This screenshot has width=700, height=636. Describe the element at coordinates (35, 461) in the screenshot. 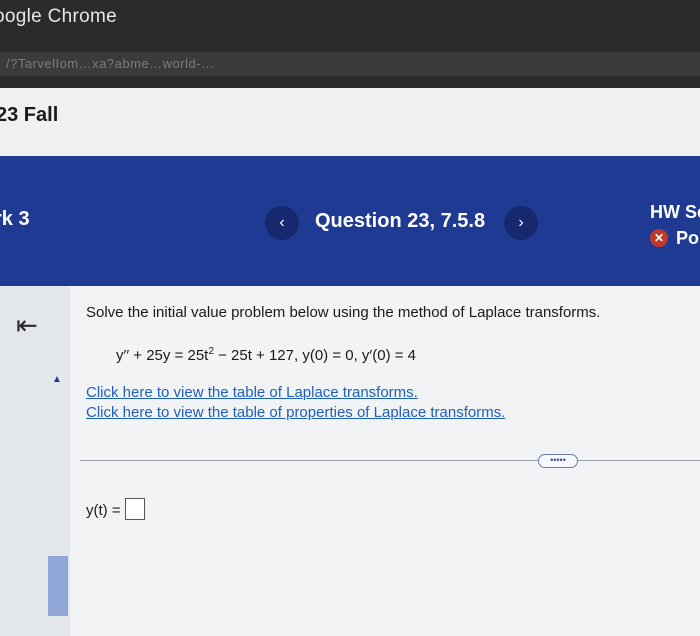

I see `left-sidebar: ⇤ ▲` at that location.